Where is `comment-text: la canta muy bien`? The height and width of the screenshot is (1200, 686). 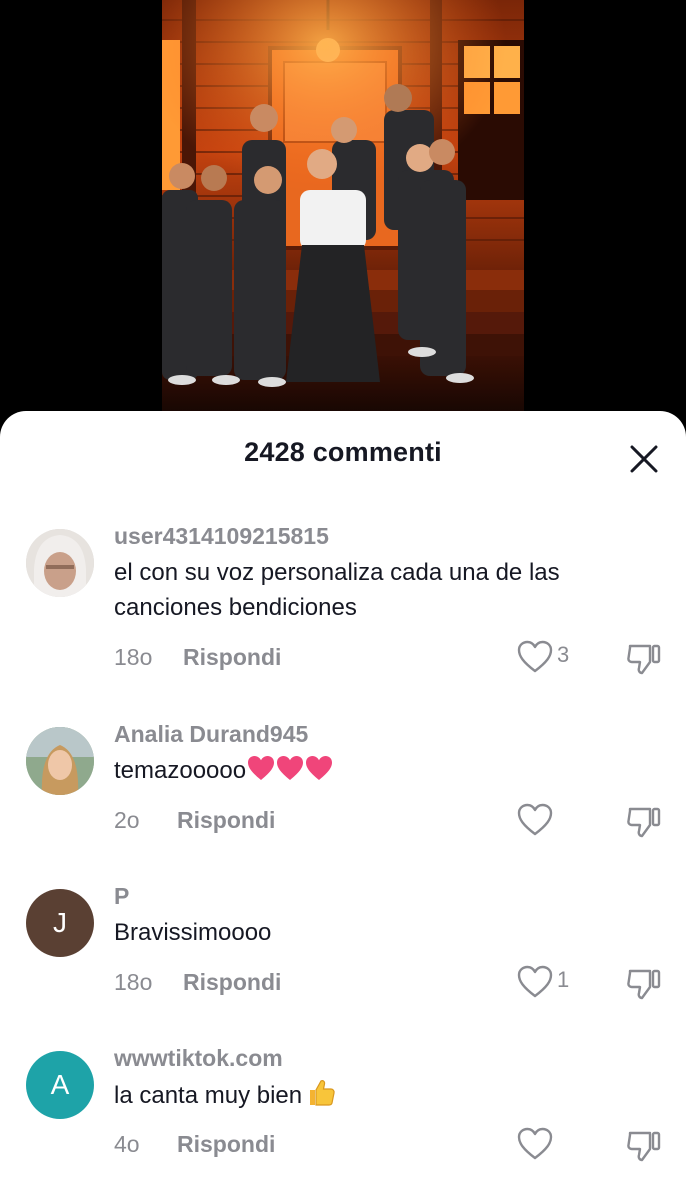
comment-text: la canta muy bien is located at coordinates (374, 1095).